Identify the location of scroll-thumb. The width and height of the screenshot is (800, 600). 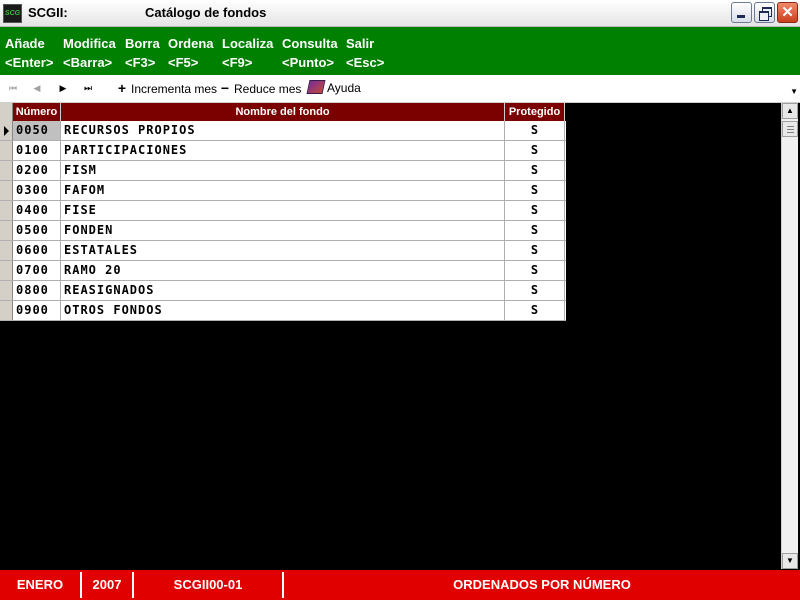
(790, 129).